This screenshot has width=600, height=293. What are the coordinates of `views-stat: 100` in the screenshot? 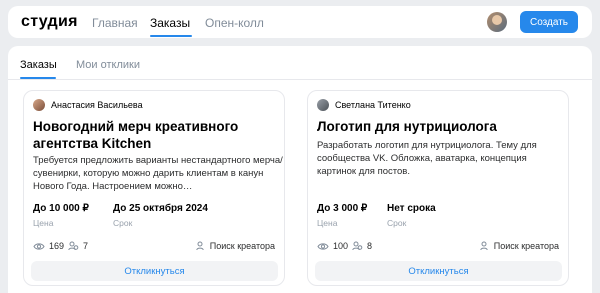 It's located at (332, 246).